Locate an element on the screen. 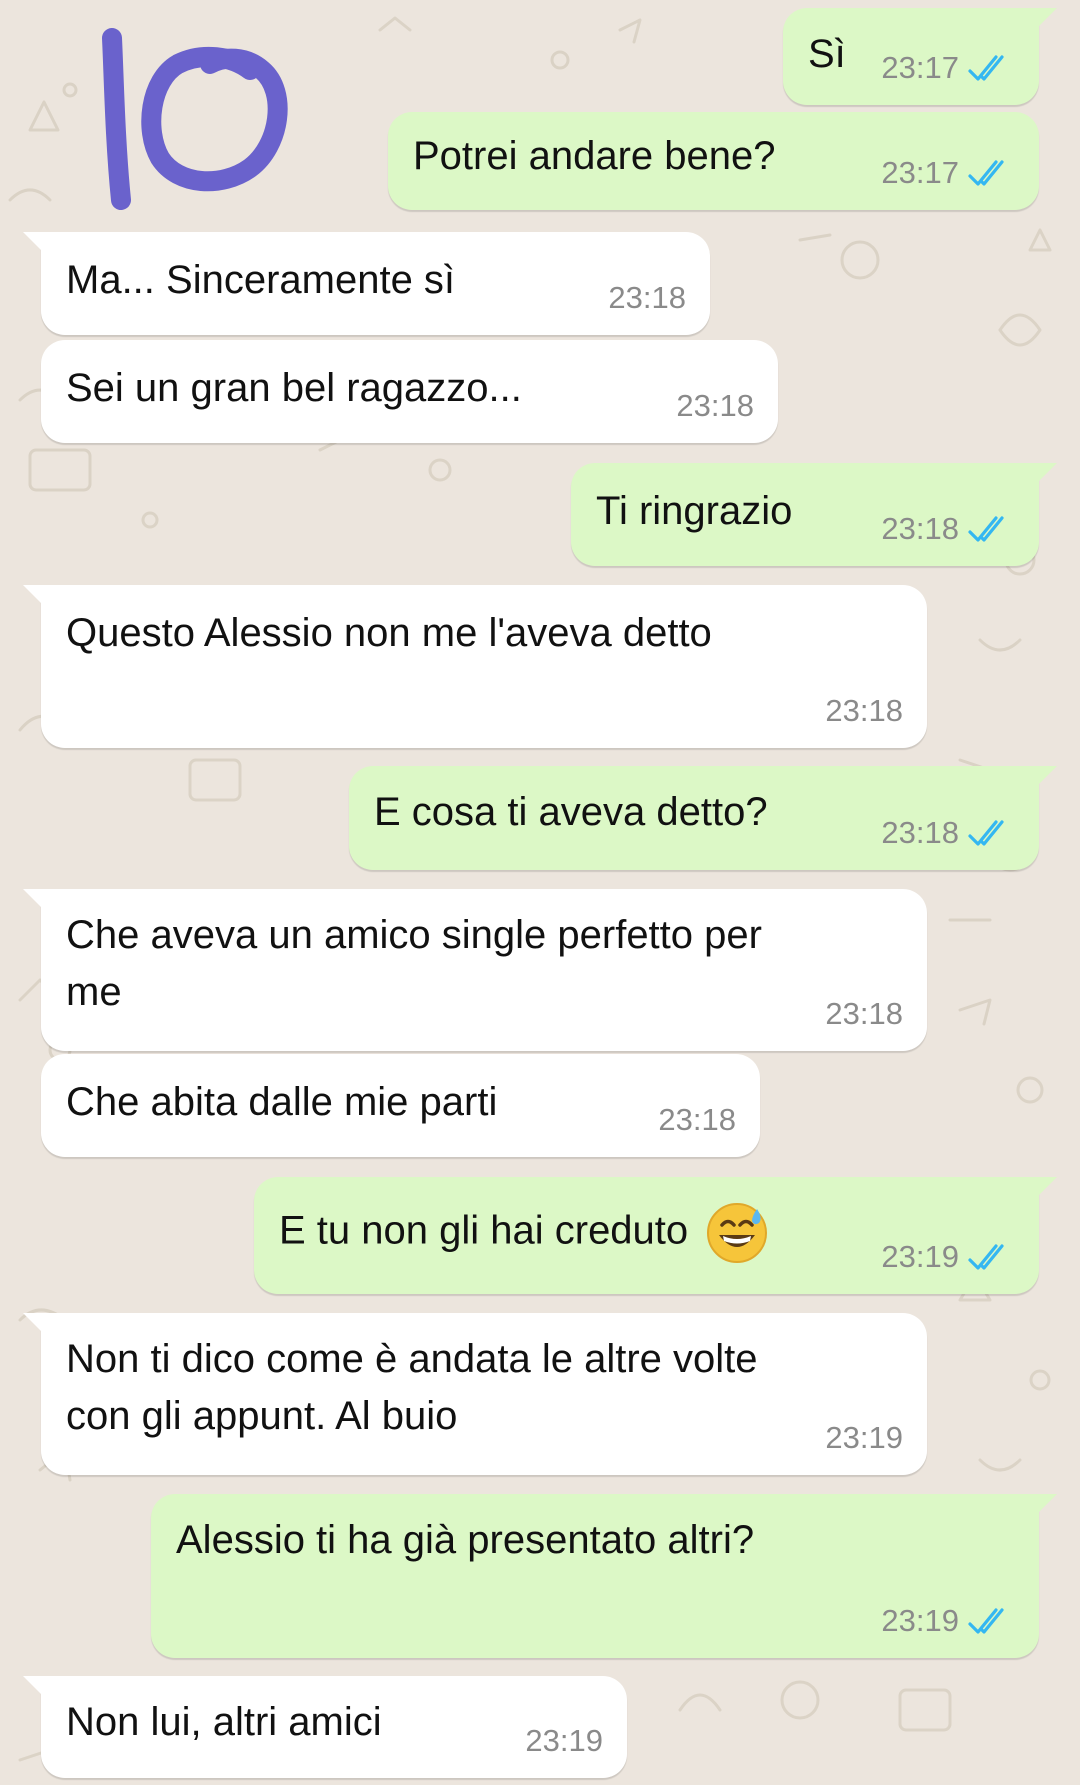 The height and width of the screenshot is (1785, 1080). message-text-content: E tu non gli hai creduto is located at coordinates (484, 1230).